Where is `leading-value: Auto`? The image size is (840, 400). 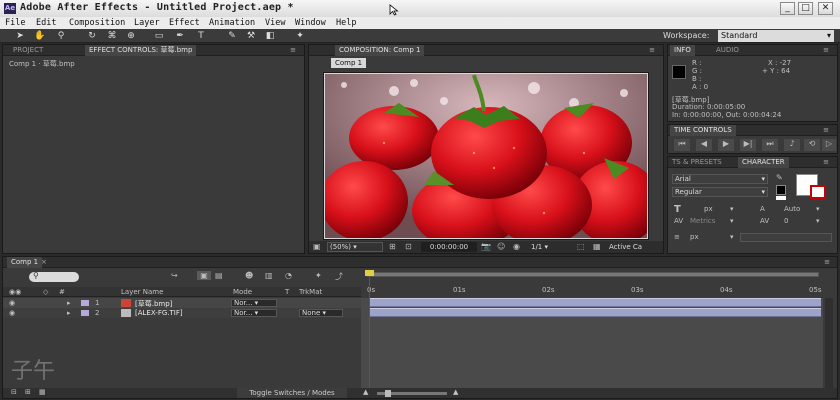
leading-value: Auto is located at coordinates (792, 209).